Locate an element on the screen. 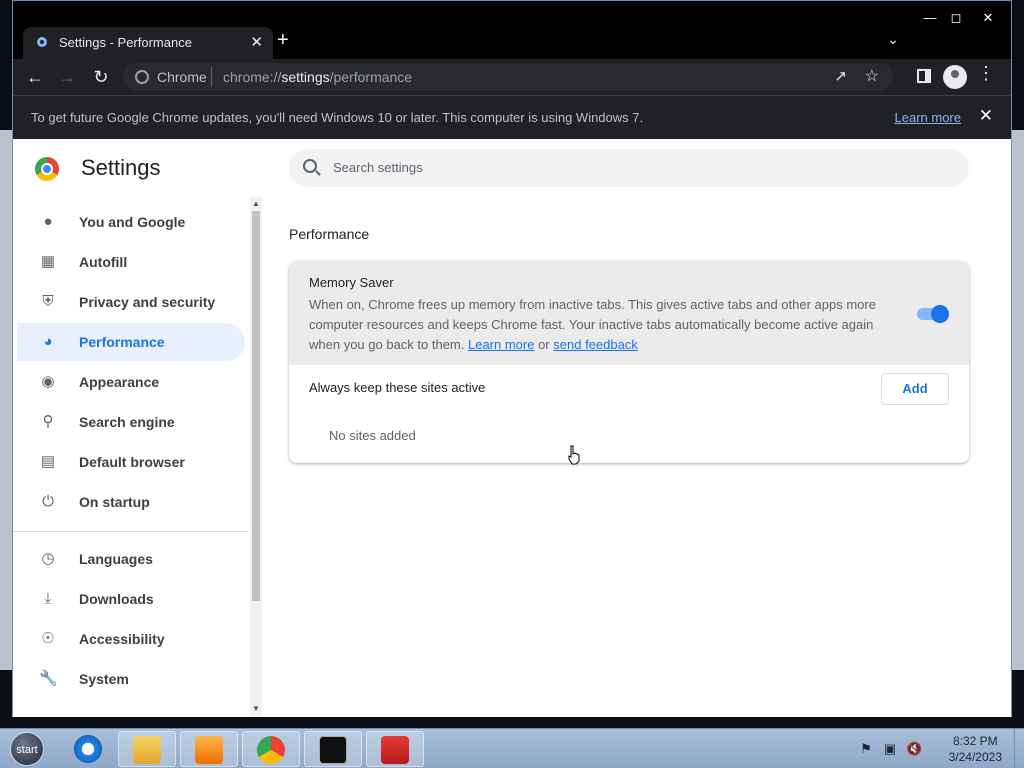  always-active-label: Always keep these sites active is located at coordinates (397, 387).